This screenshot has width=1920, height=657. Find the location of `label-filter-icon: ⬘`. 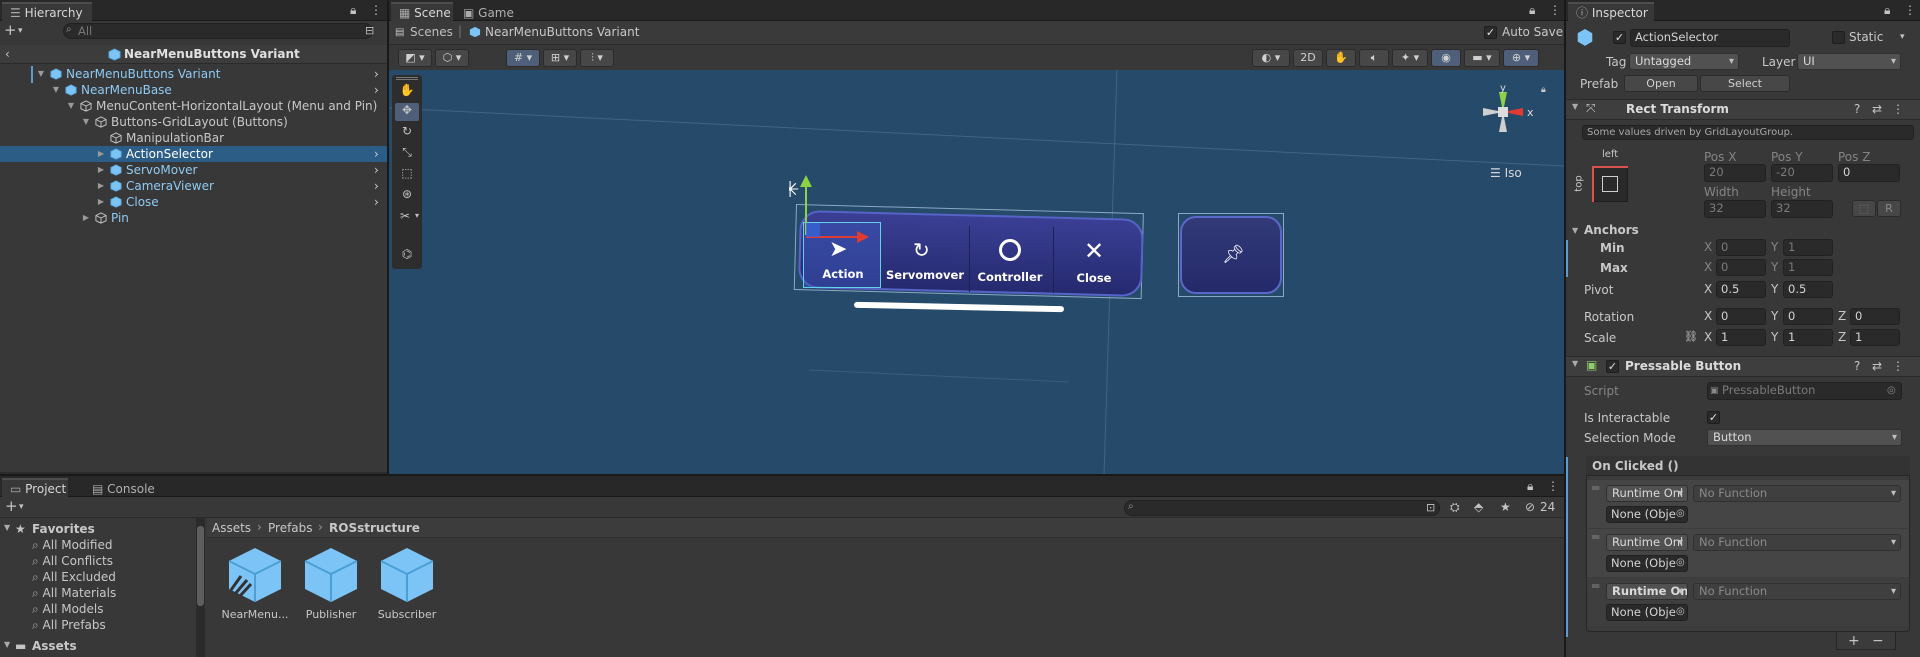

label-filter-icon: ⬘ is located at coordinates (1478, 507).